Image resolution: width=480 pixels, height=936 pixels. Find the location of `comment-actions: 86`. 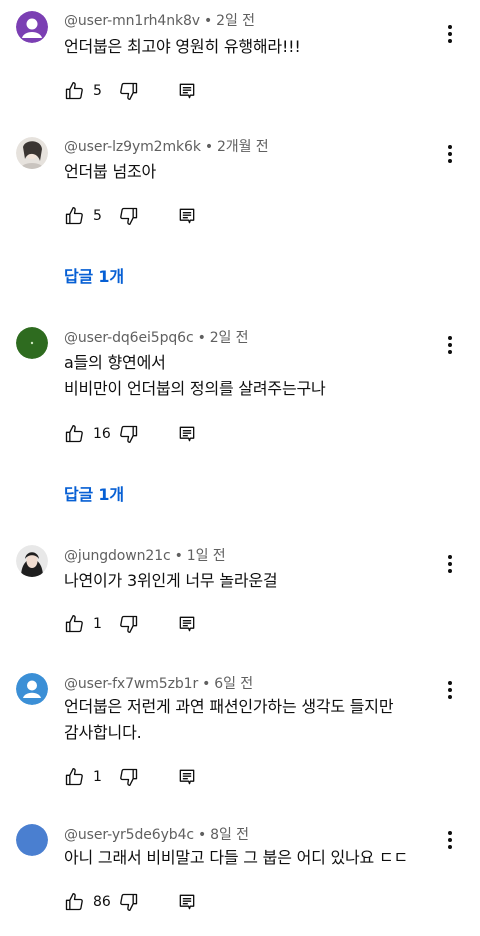

comment-actions: 86 is located at coordinates (130, 902).